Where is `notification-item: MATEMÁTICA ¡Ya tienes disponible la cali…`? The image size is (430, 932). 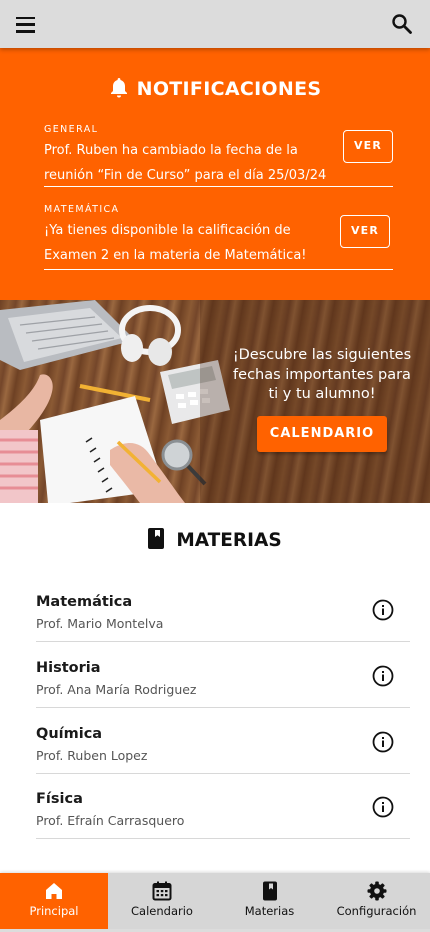 notification-item: MATEMÁTICA ¡Ya tienes disponible la cali… is located at coordinates (218, 237).